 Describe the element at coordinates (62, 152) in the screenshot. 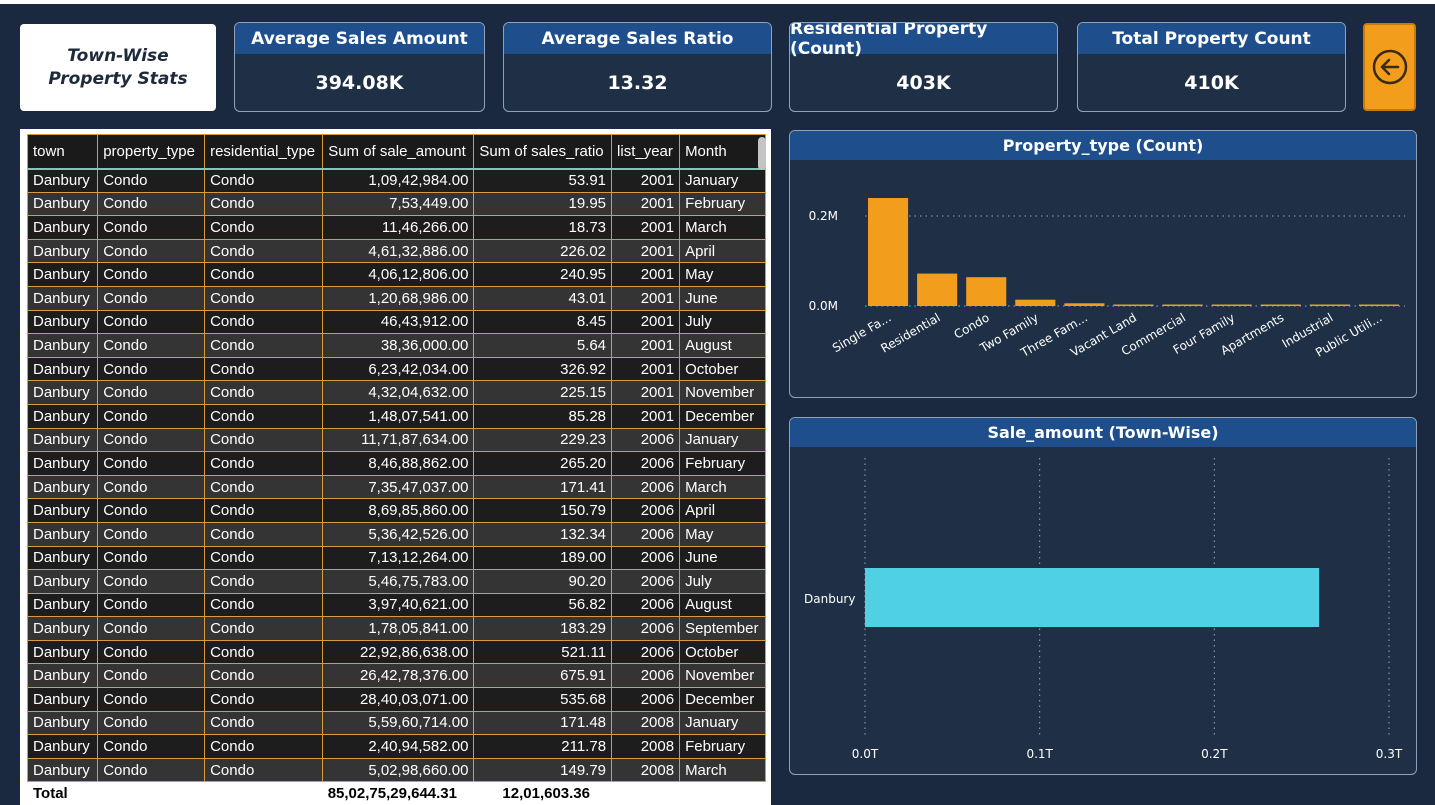

I see `column-header-town: town` at that location.